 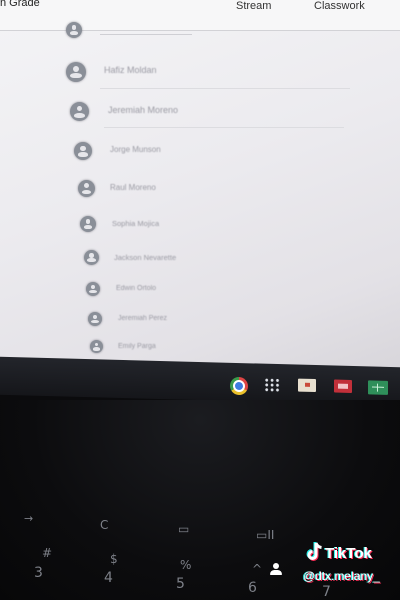 What do you see at coordinates (130, 70) in the screenshot?
I see `student-name: Hafiz Moldan` at bounding box center [130, 70].